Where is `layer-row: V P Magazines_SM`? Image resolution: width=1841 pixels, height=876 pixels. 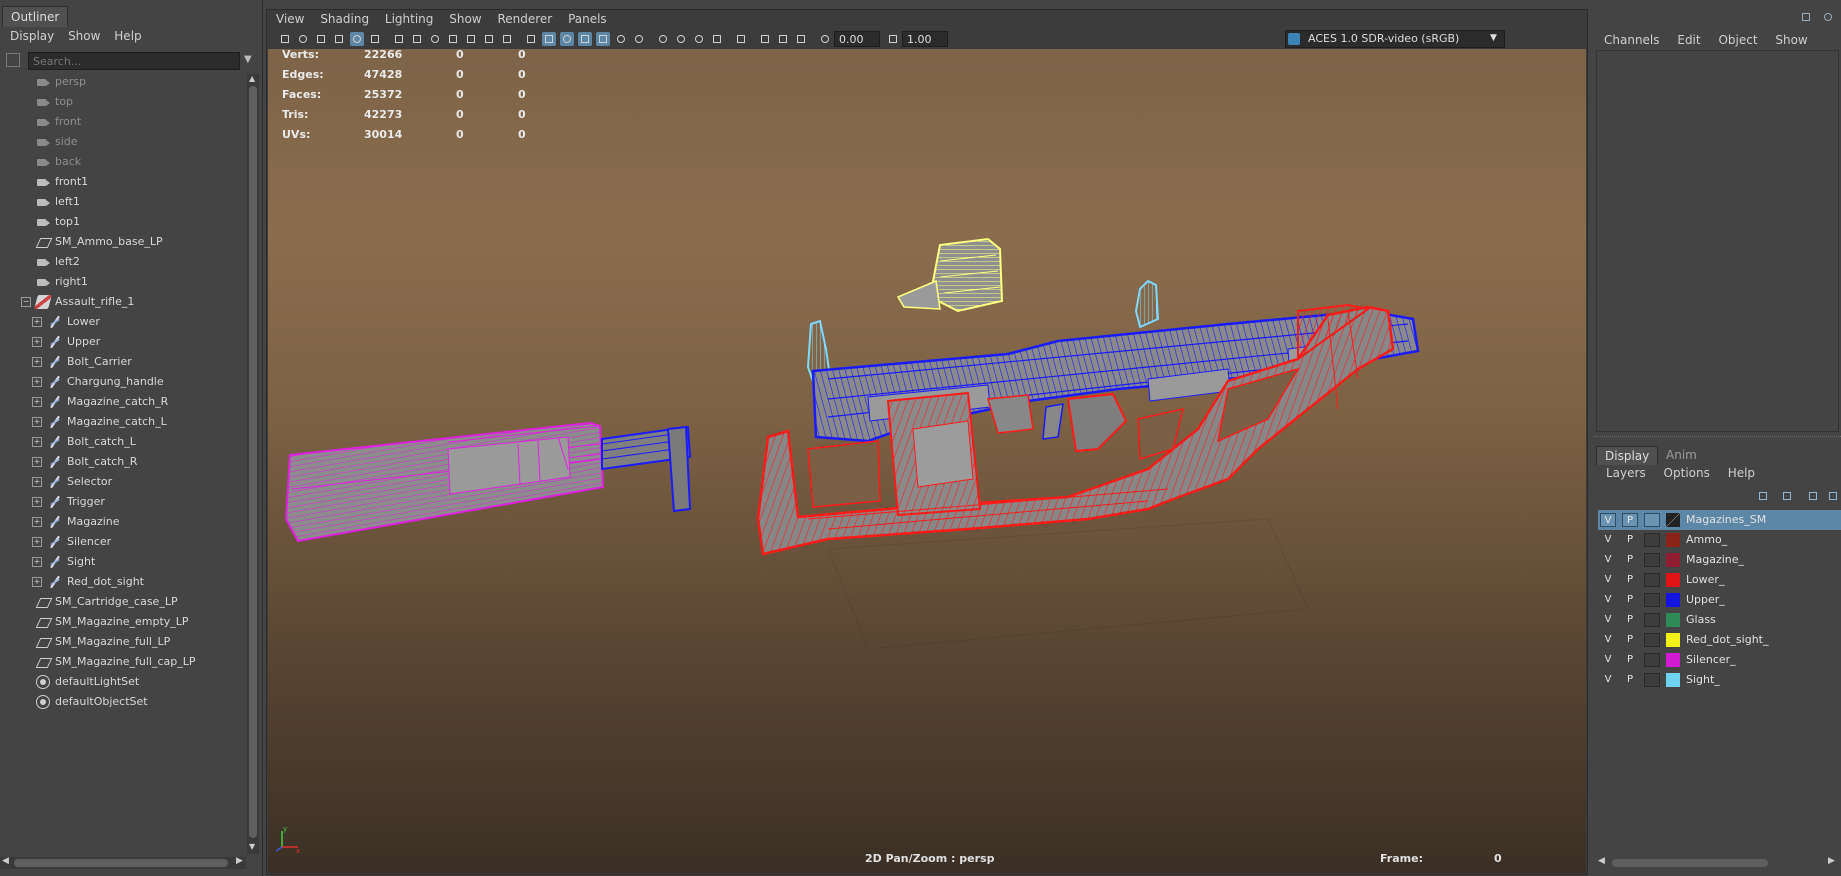
layer-row: V P Magazines_SM is located at coordinates (1719, 520).